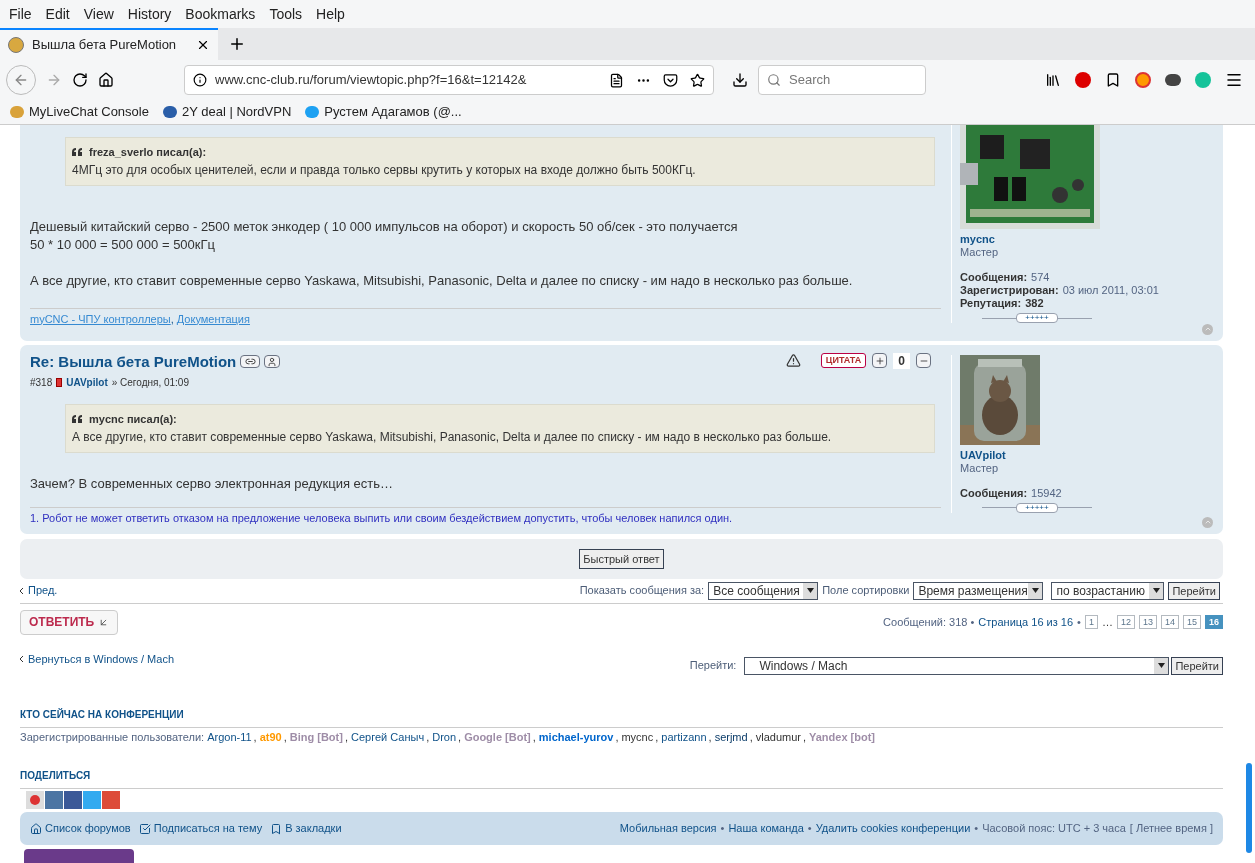  I want to click on post-author: UAVpilot, so click(87, 383).